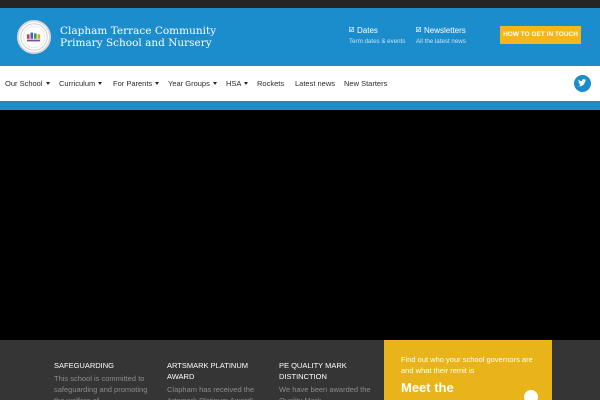  What do you see at coordinates (427, 387) in the screenshot?
I see `governors-heading: Meet the` at bounding box center [427, 387].